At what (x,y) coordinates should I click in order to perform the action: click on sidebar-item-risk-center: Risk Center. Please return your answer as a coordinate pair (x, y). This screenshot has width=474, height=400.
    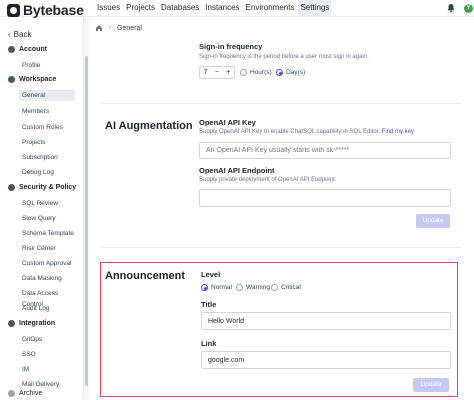
    Looking at the image, I should click on (50, 248).